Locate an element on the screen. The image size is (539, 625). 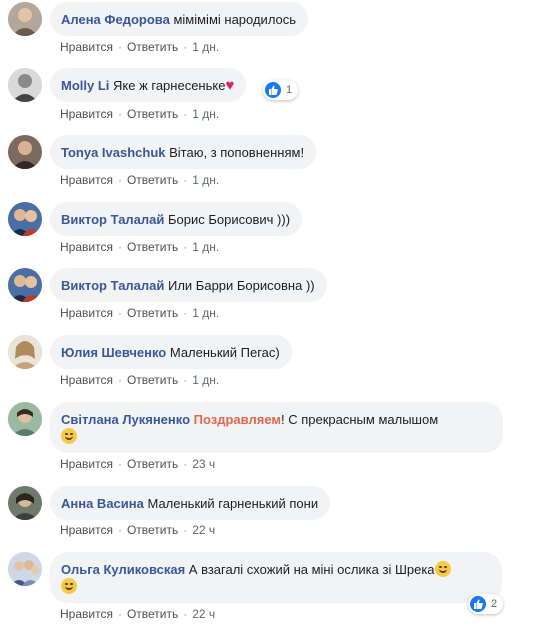
comment-author: Ольга Куликовская is located at coordinates (123, 569).